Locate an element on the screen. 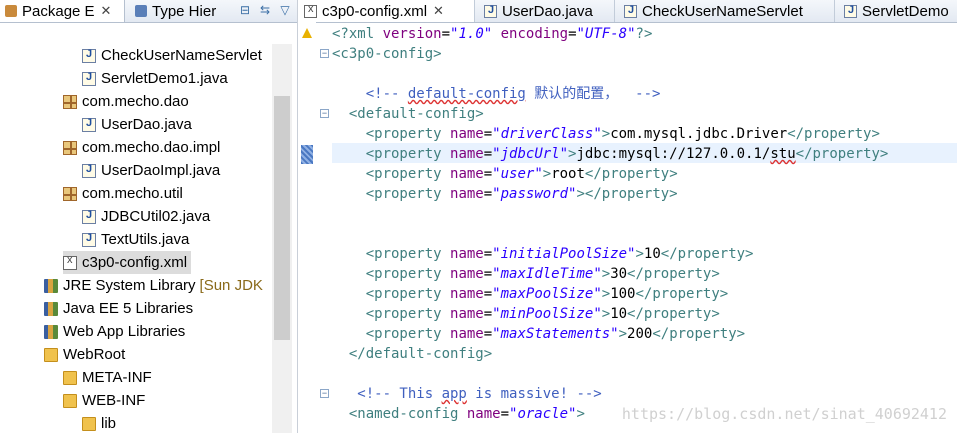 This screenshot has width=957, height=433. tree-item: lib is located at coordinates (99, 422).